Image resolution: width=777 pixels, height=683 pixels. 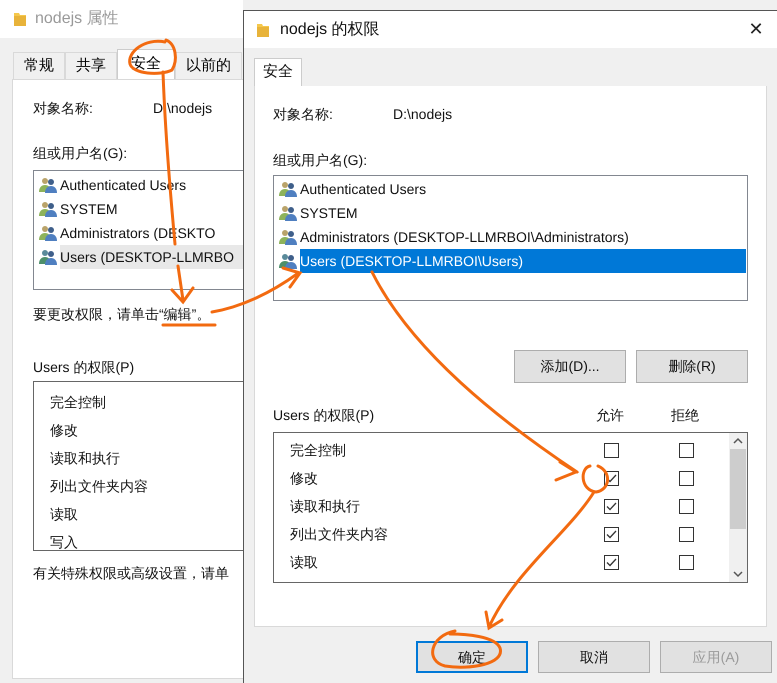 I want to click on tab: 共享, so click(x=91, y=65).